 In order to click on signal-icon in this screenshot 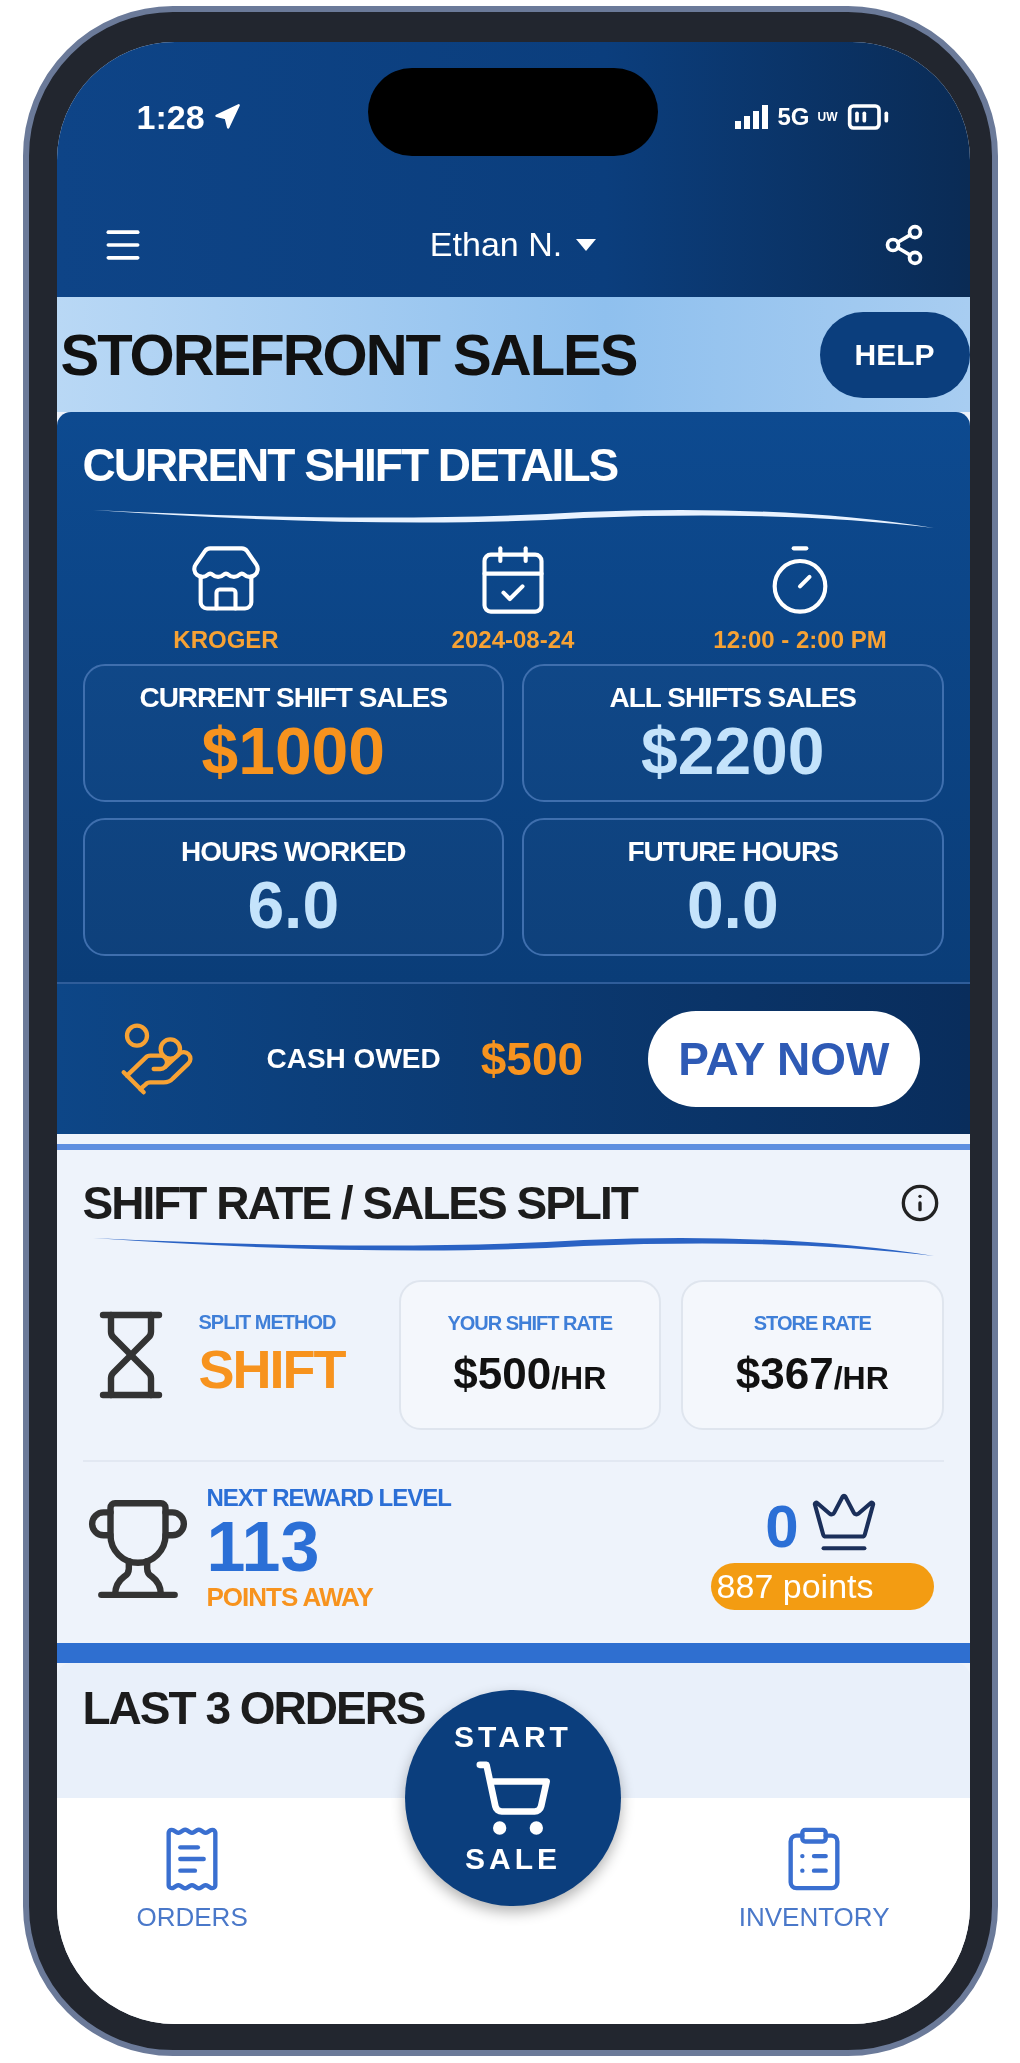, I will do `click(752, 117)`.